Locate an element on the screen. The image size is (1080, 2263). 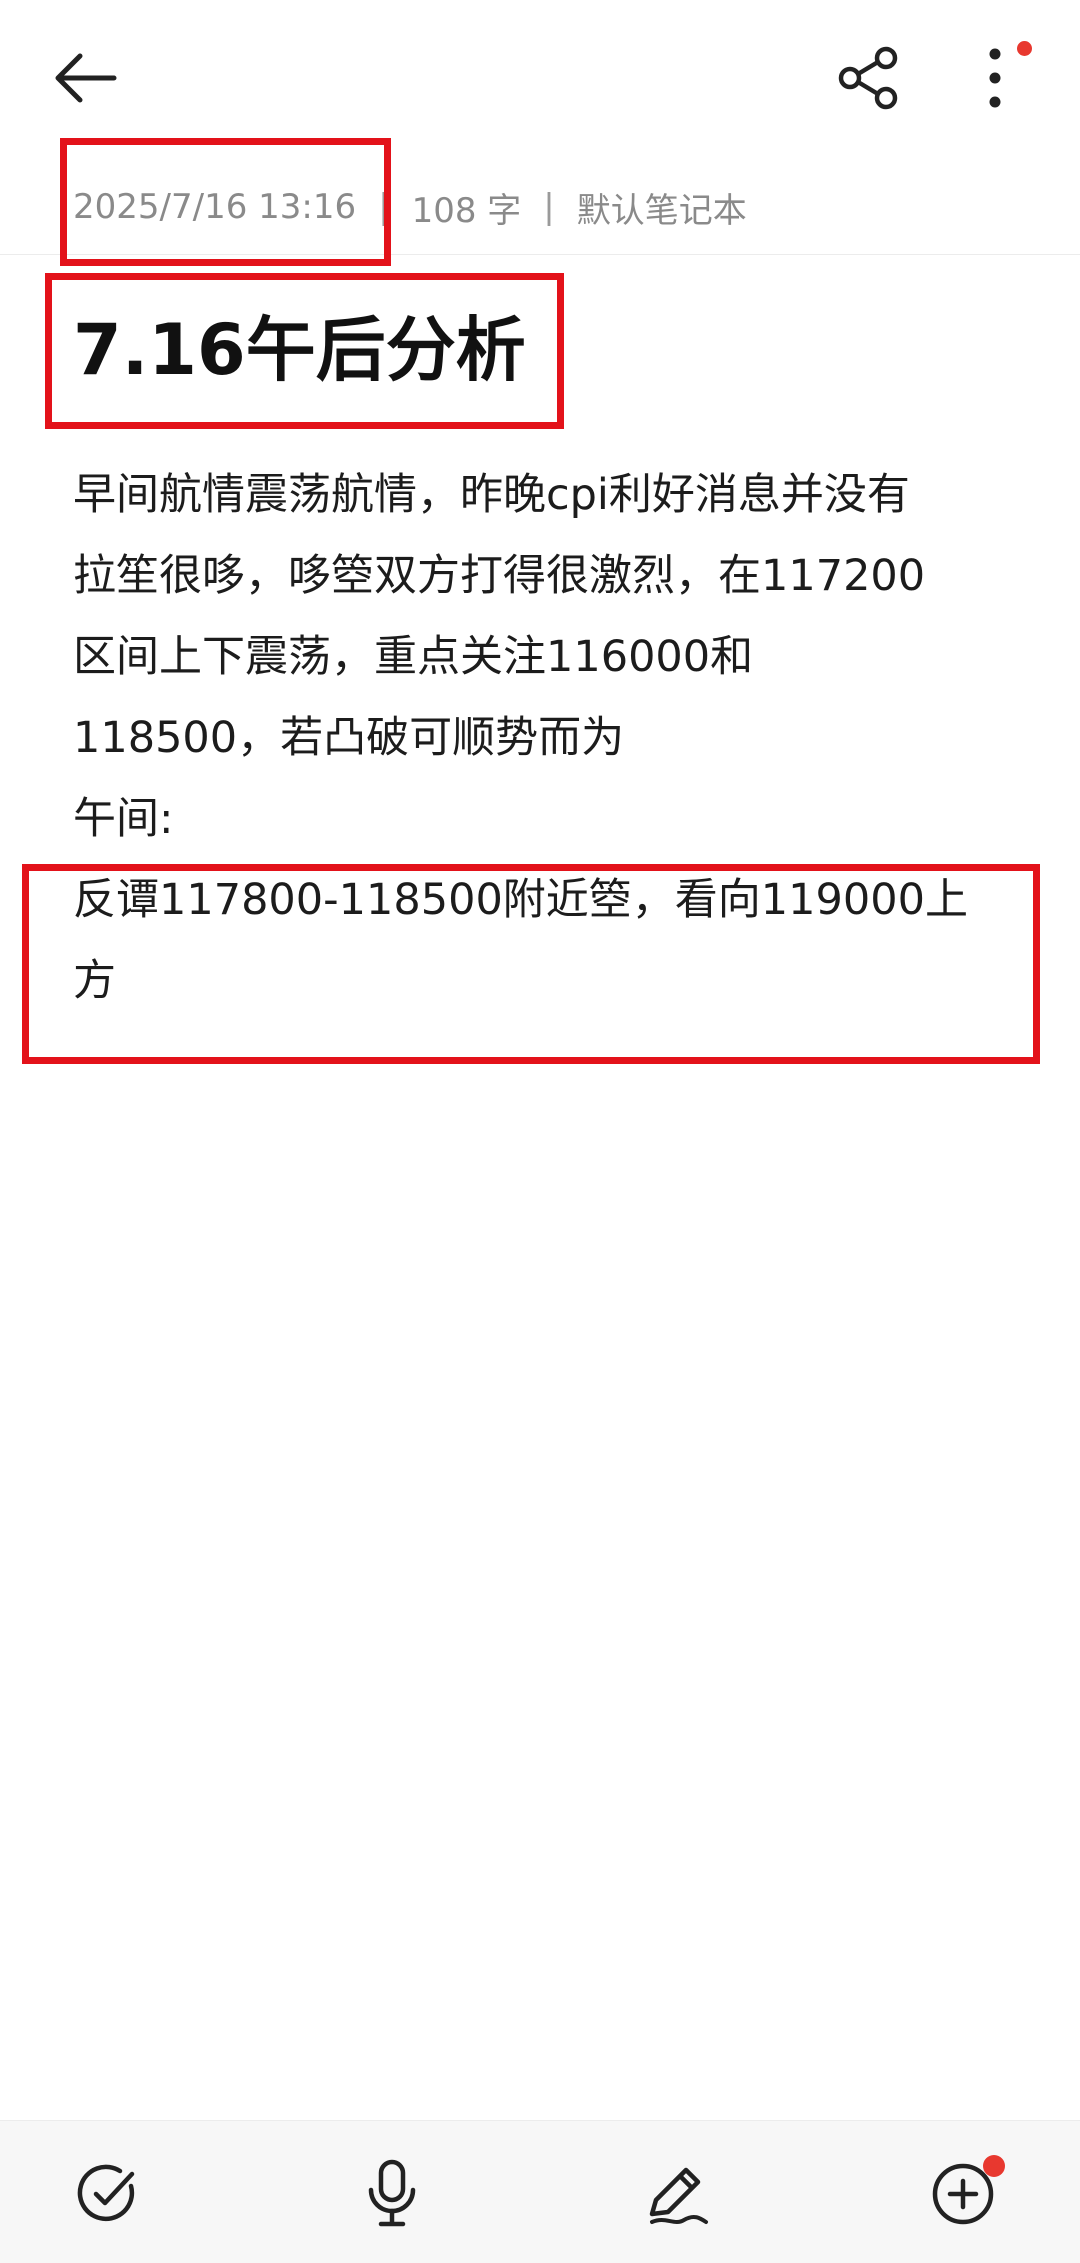
checklist-button is located at coordinates (108, 2194).